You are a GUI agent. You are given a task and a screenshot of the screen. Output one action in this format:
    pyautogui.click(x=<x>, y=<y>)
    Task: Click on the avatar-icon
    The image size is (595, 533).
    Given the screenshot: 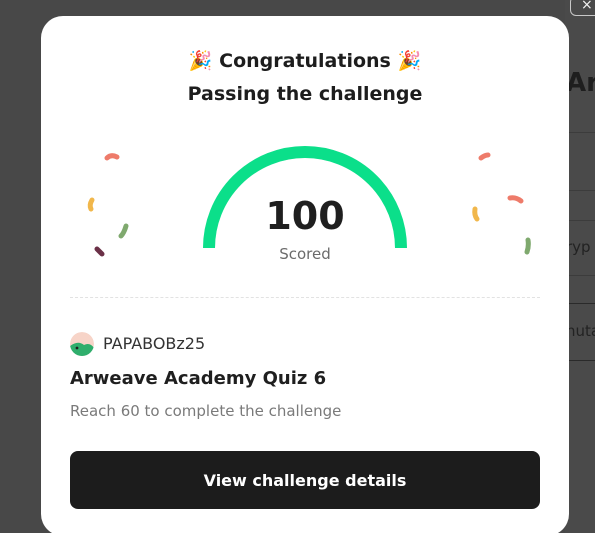 What is the action you would take?
    pyautogui.click(x=82, y=344)
    